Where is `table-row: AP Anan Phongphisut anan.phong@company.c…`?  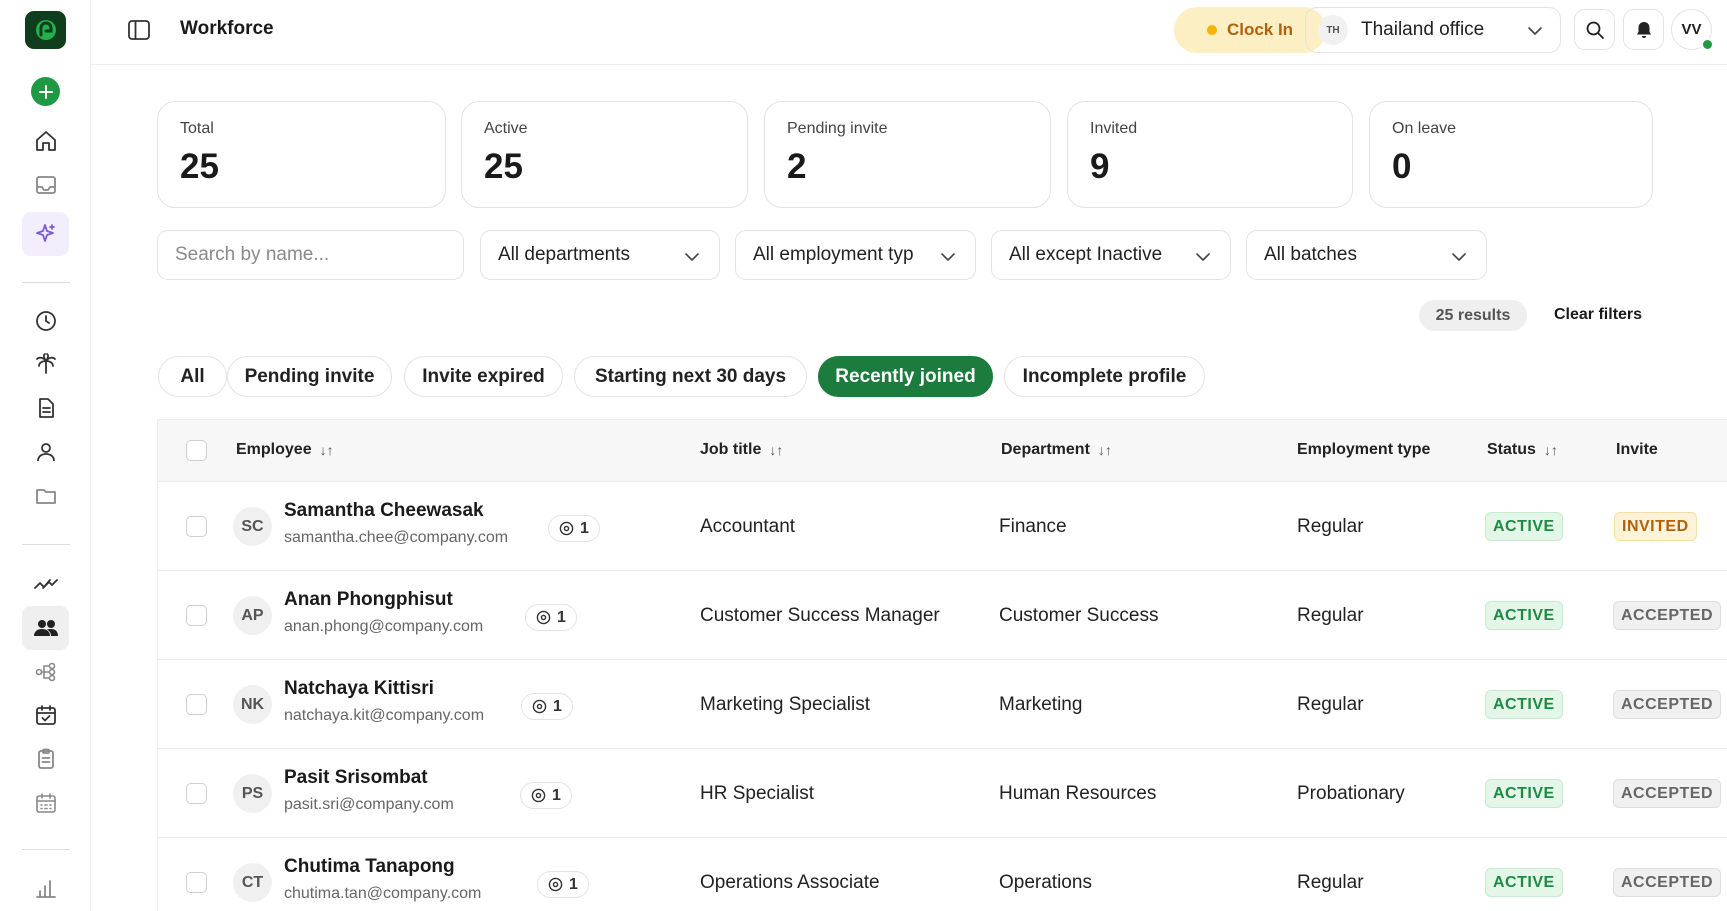
table-row: AP Anan Phongphisut anan.phong@company.c… is located at coordinates (942, 615).